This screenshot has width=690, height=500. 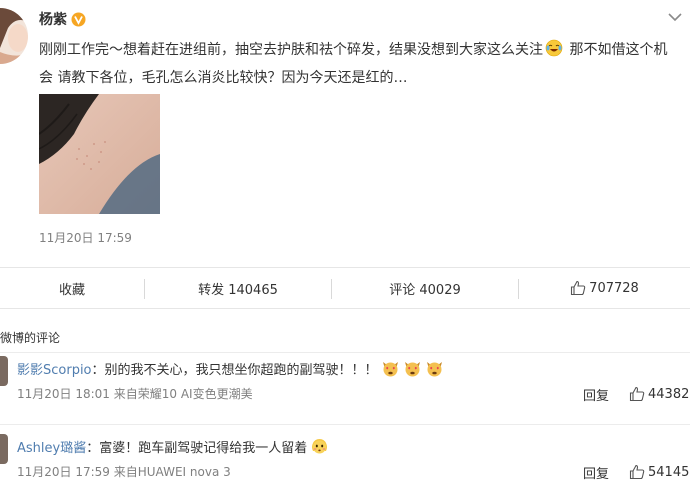 I want to click on comment-text: Ashley璐酱：富婆！跑车副驾驶记得给我一人留着, so click(x=173, y=446).